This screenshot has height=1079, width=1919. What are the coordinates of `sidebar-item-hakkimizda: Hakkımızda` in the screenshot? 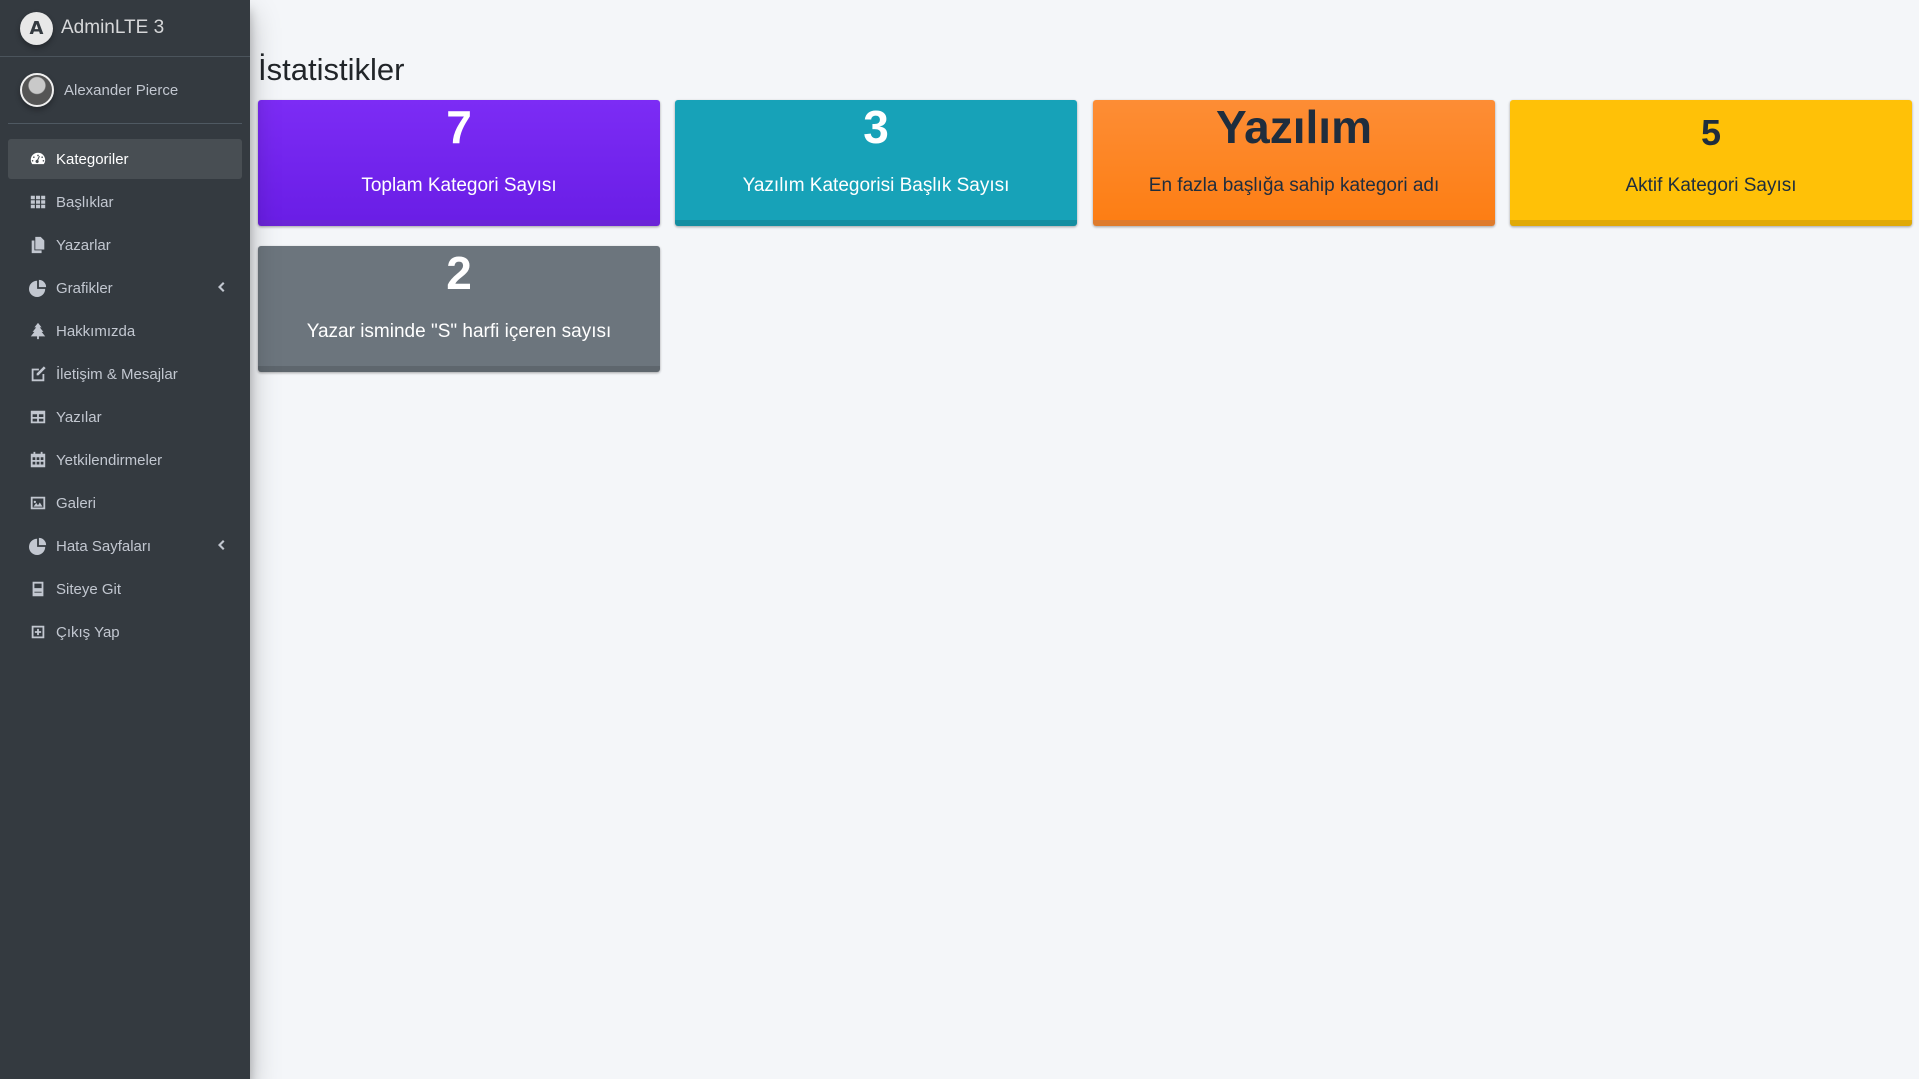 It's located at (125, 331).